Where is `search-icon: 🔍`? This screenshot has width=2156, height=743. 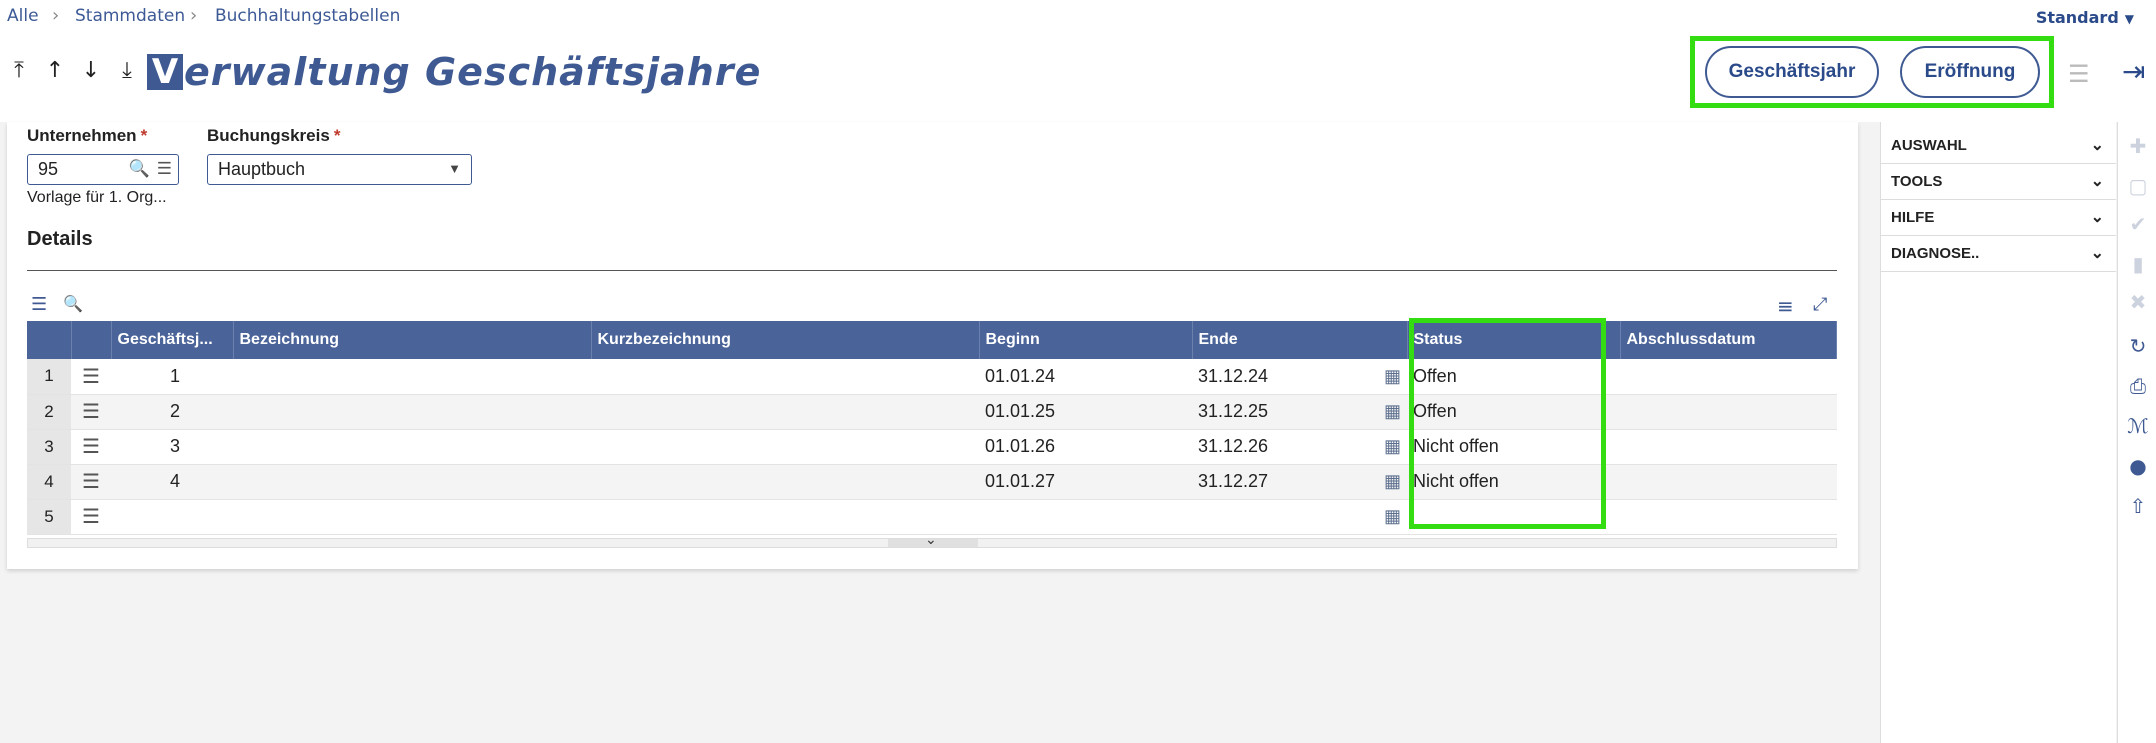
search-icon: 🔍 is located at coordinates (139, 169).